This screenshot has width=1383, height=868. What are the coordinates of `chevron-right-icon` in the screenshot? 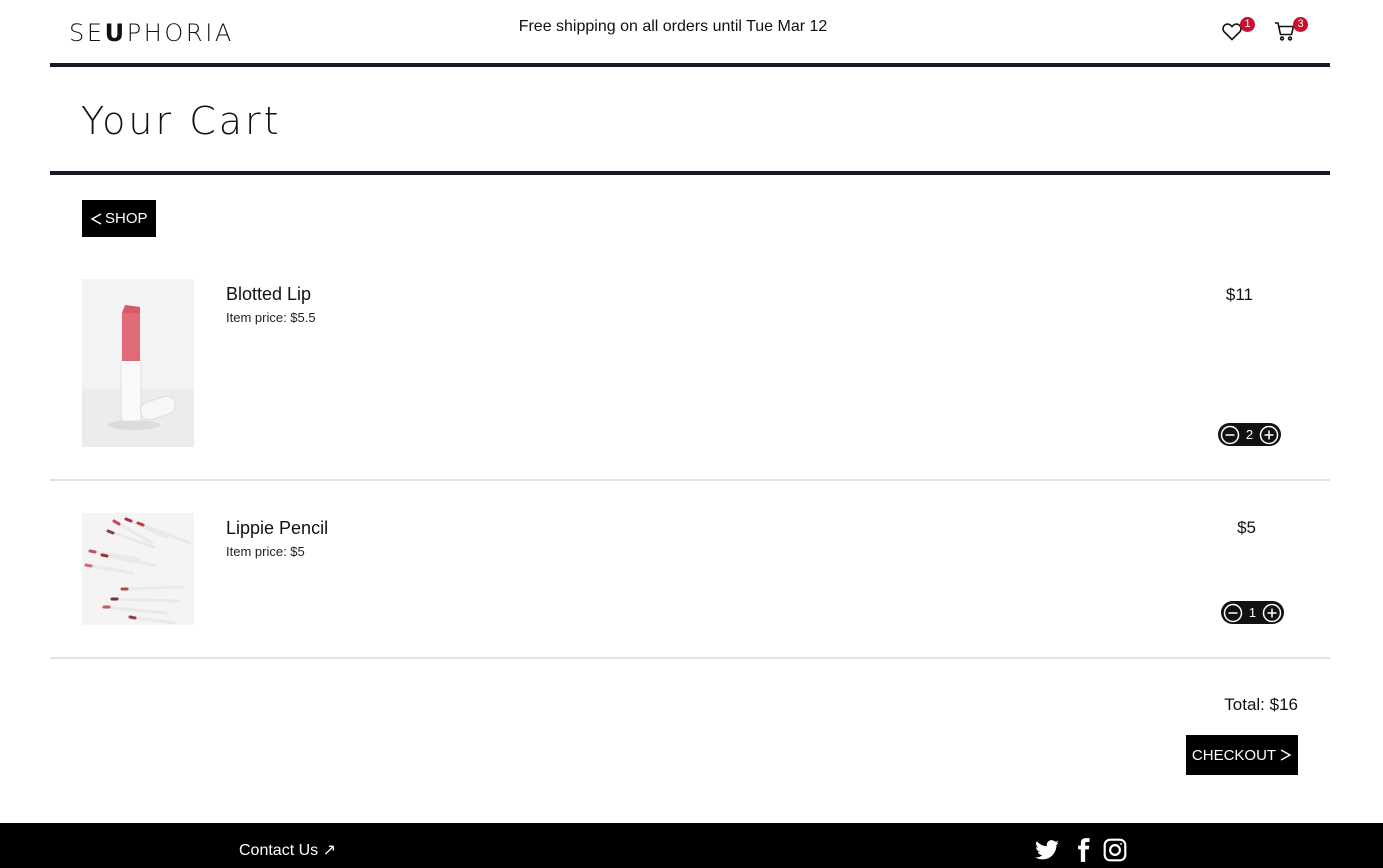 It's located at (1286, 755).